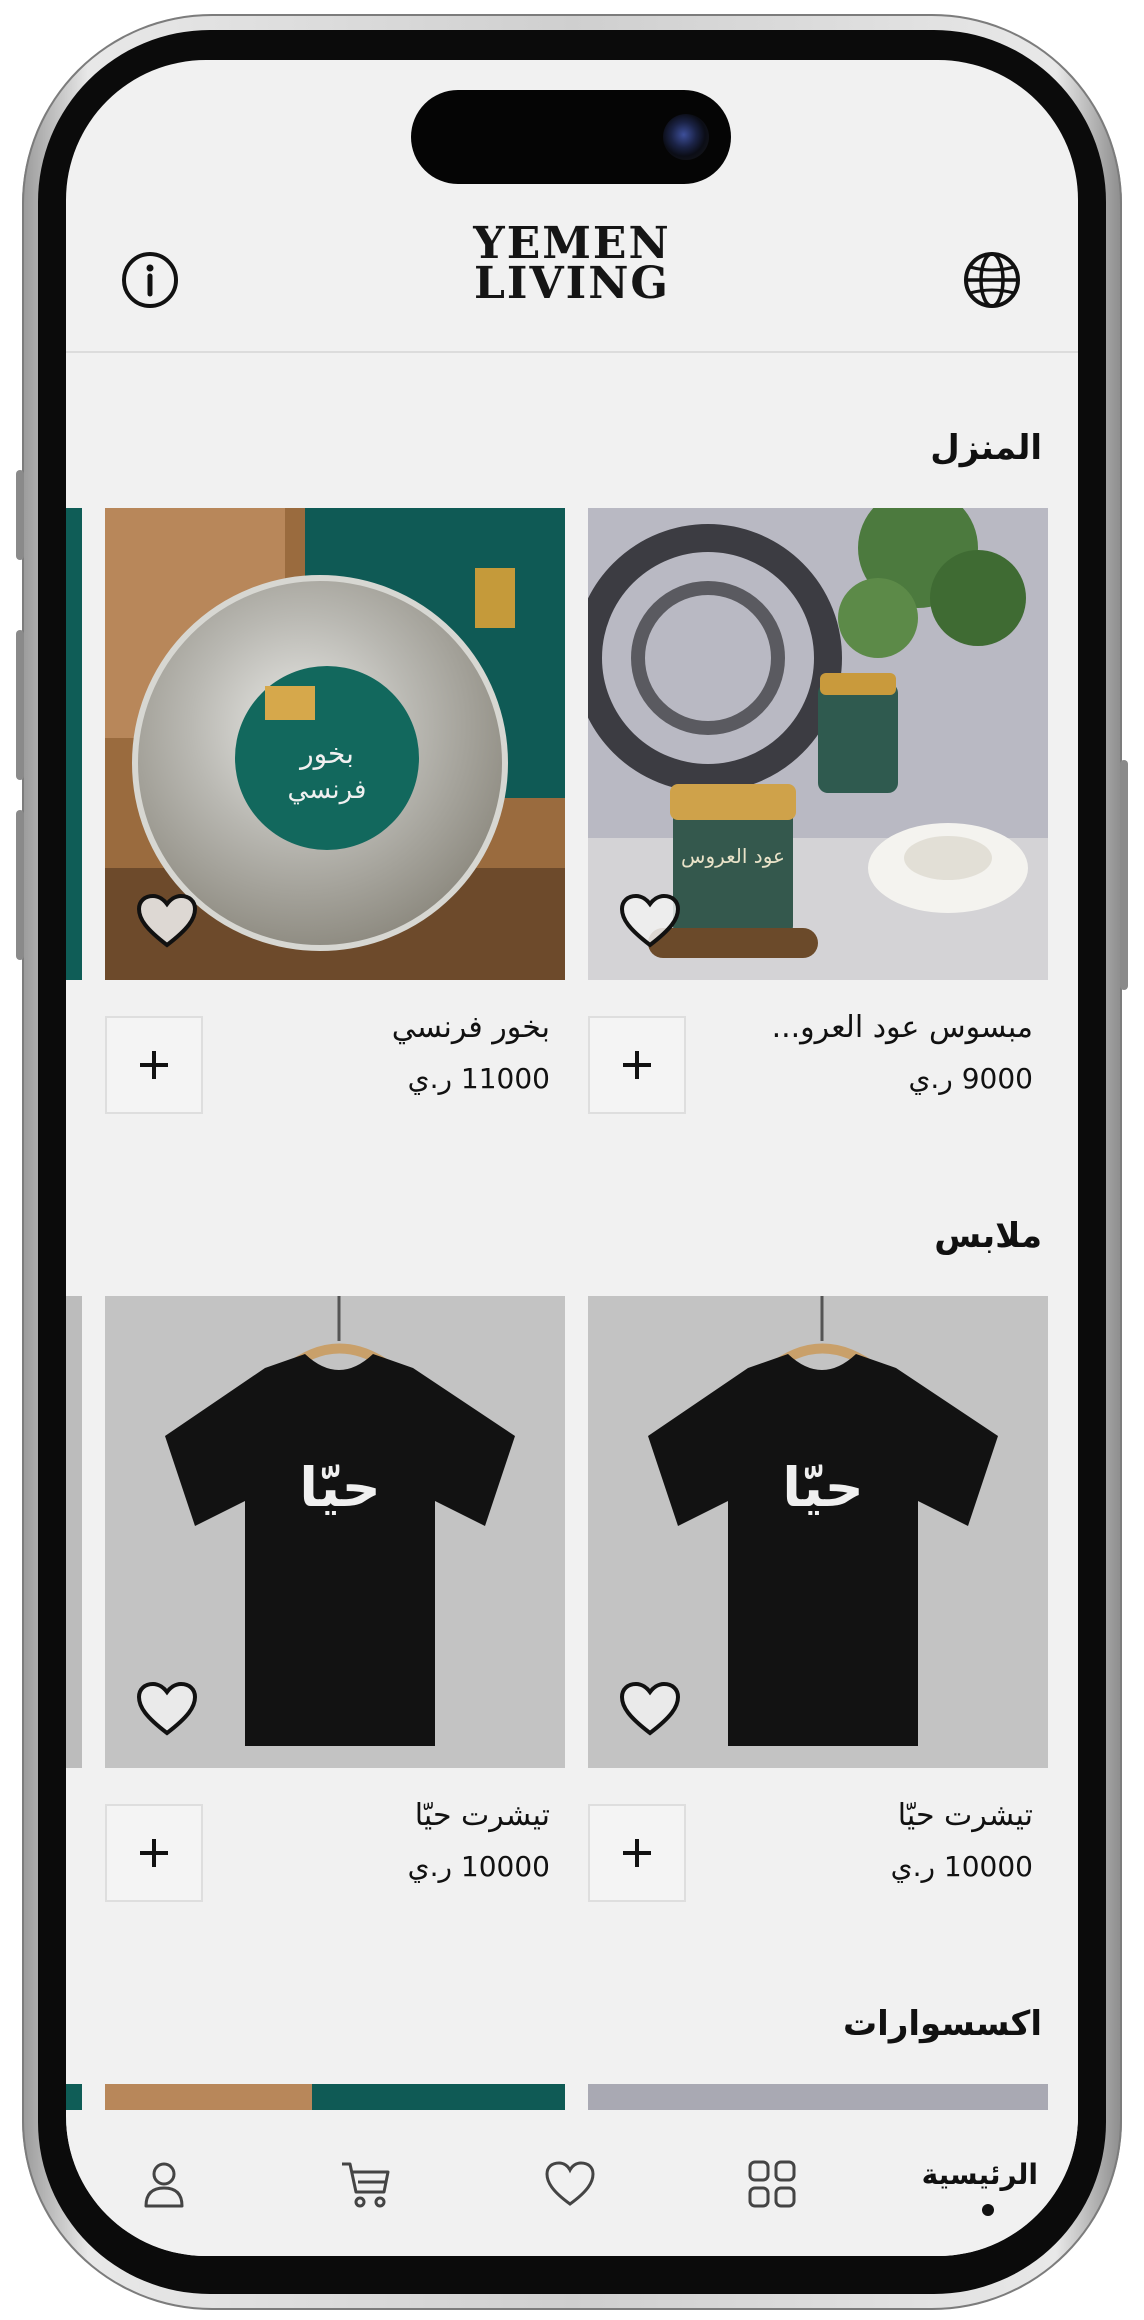  Describe the element at coordinates (986, 448) in the screenshot. I see `section-title-home: المنزل` at that location.